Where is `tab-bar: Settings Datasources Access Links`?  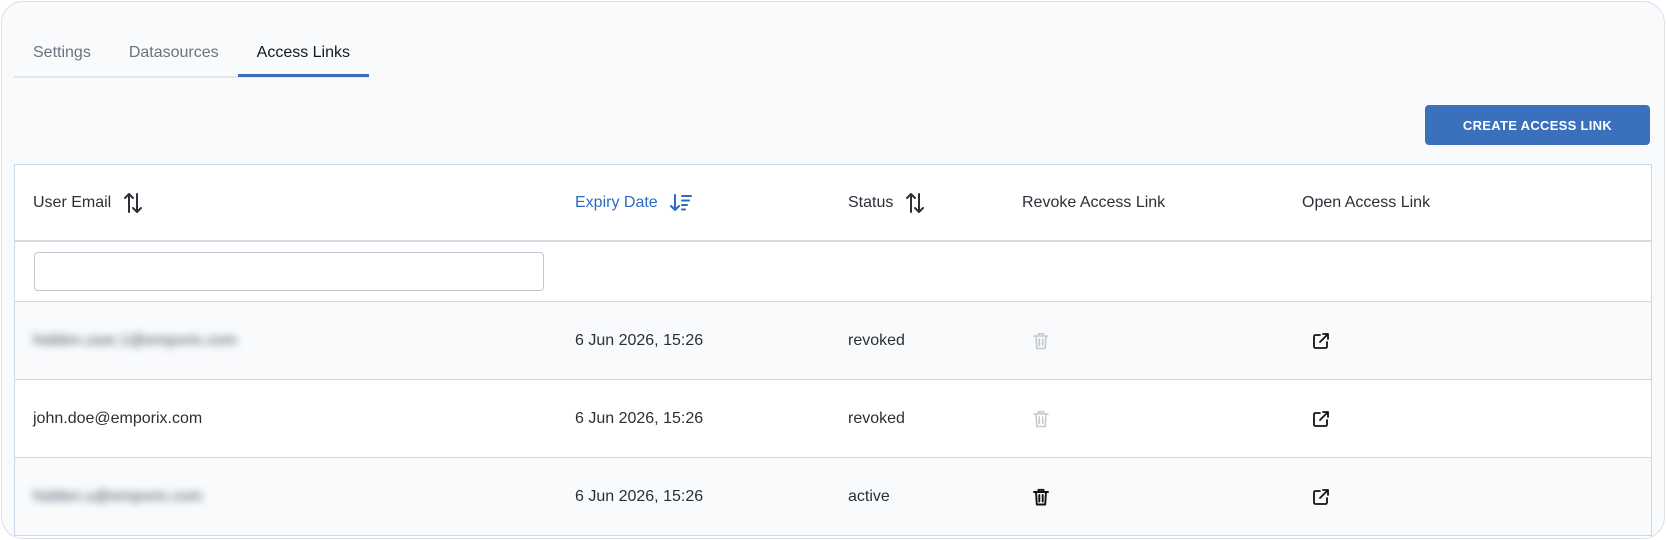
tab-bar: Settings Datasources Access Links is located at coordinates (192, 59).